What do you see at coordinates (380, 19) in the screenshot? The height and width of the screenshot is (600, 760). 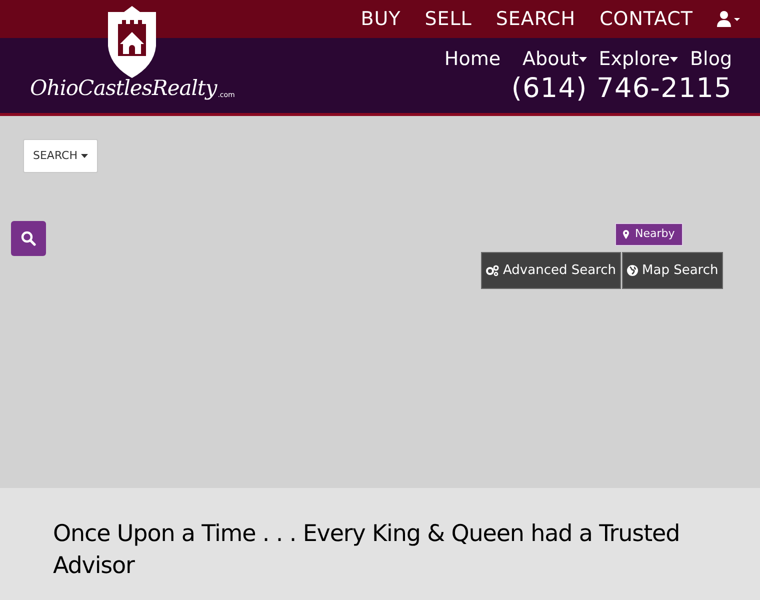 I see `nav-link: BUY` at bounding box center [380, 19].